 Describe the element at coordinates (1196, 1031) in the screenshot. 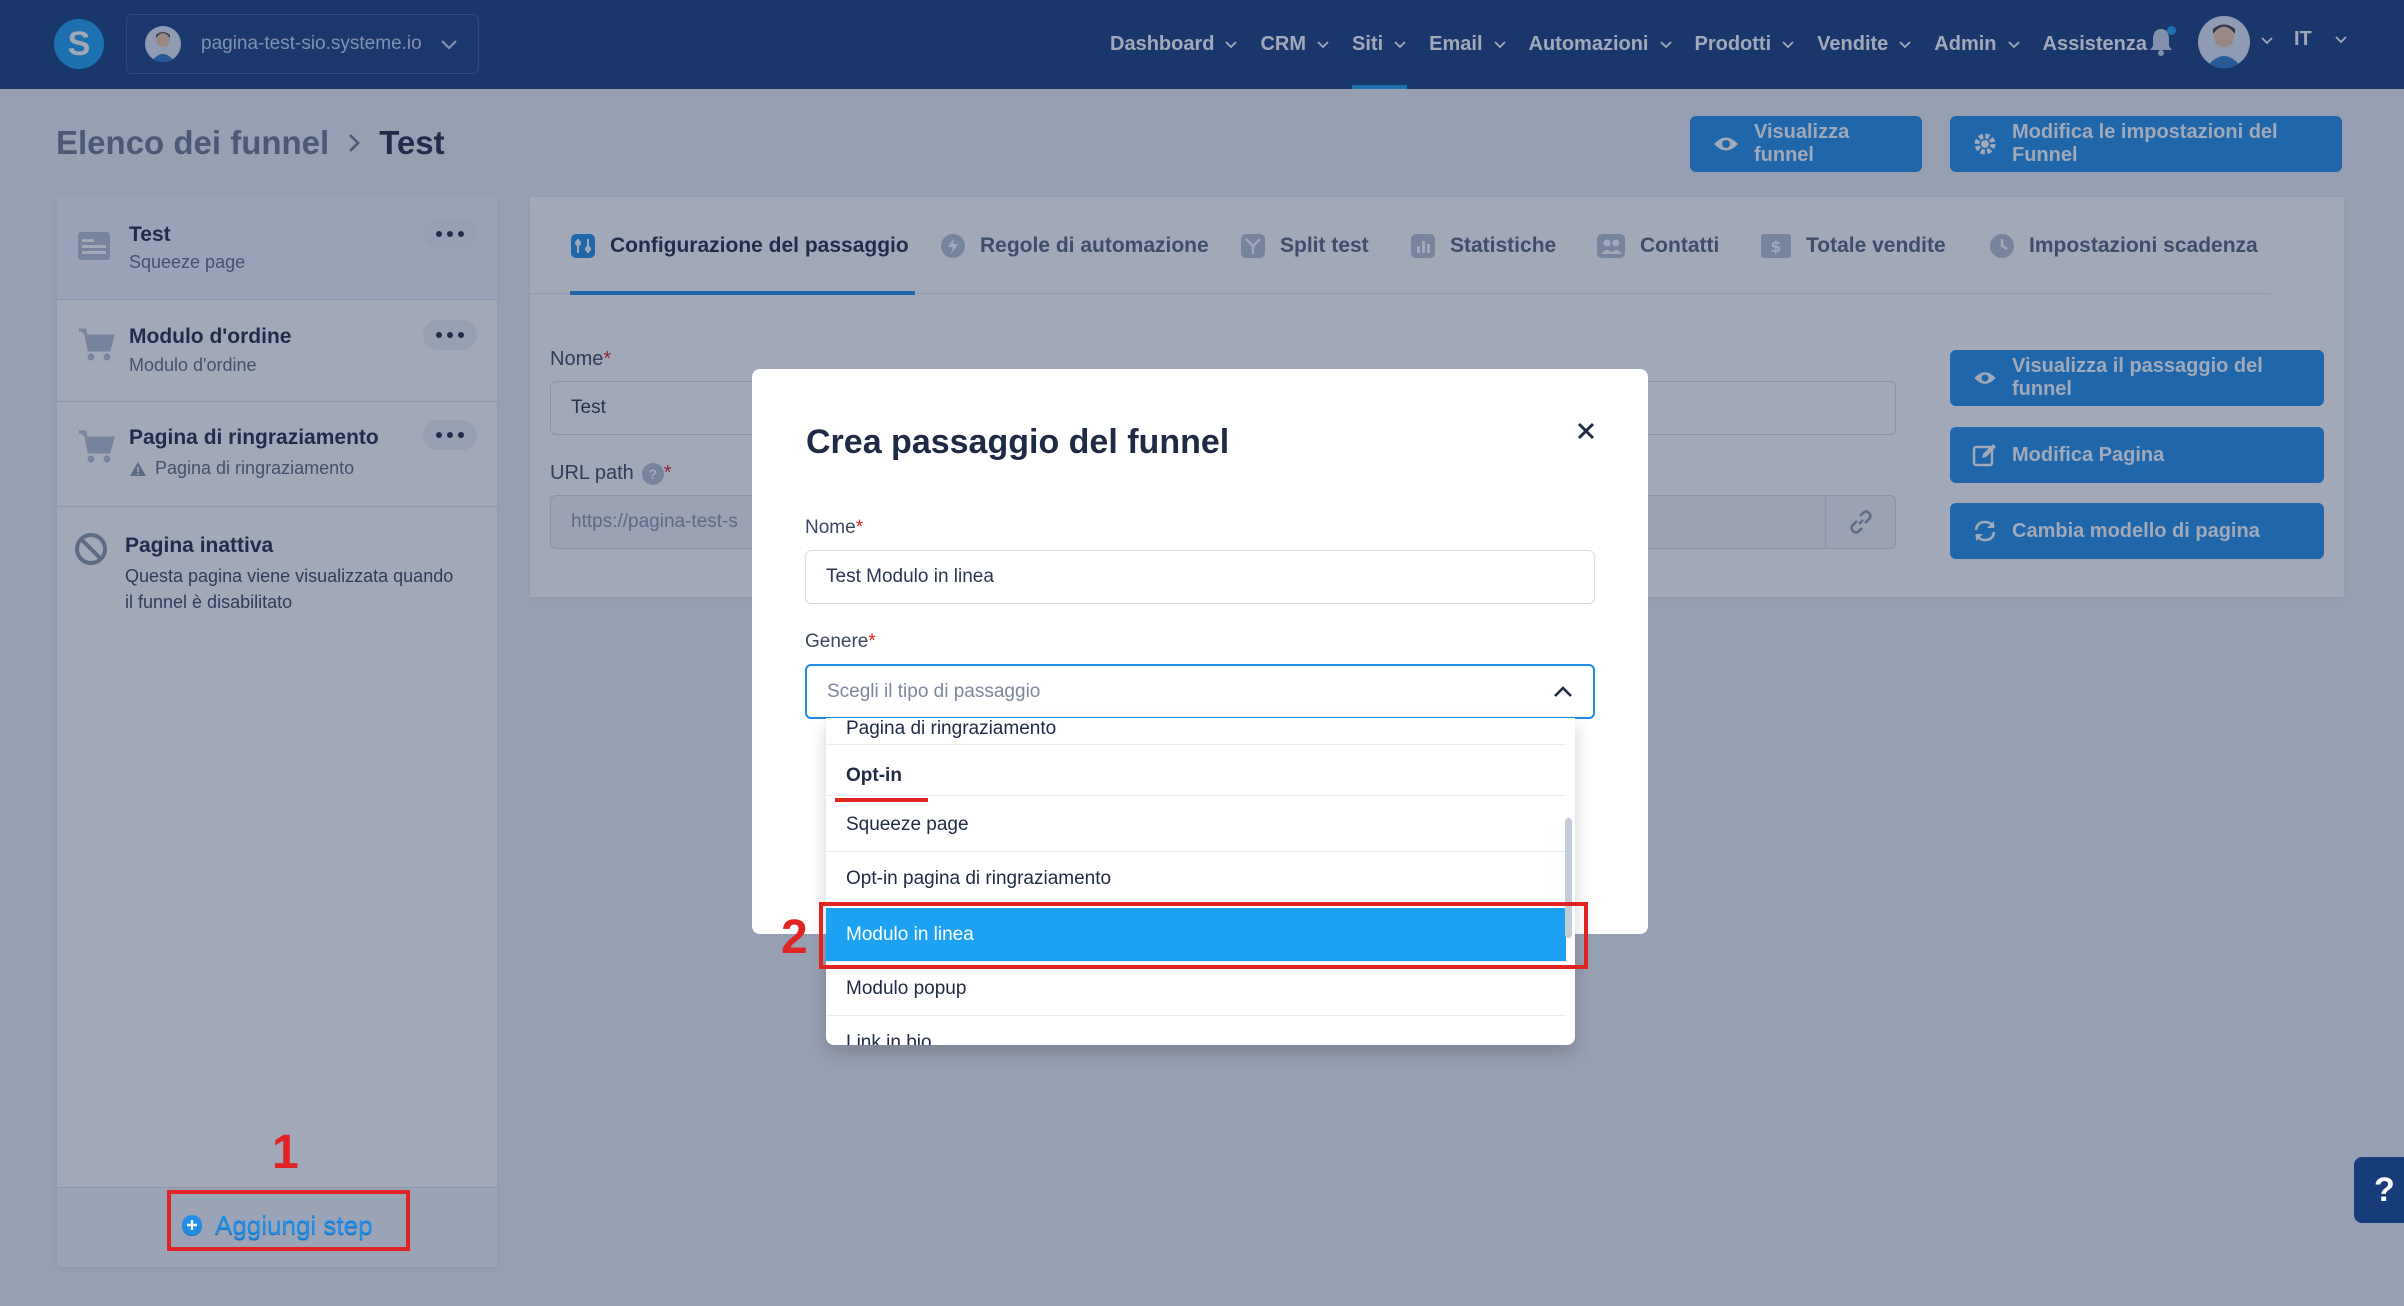

I see `dropdown-option: Link in bio` at that location.